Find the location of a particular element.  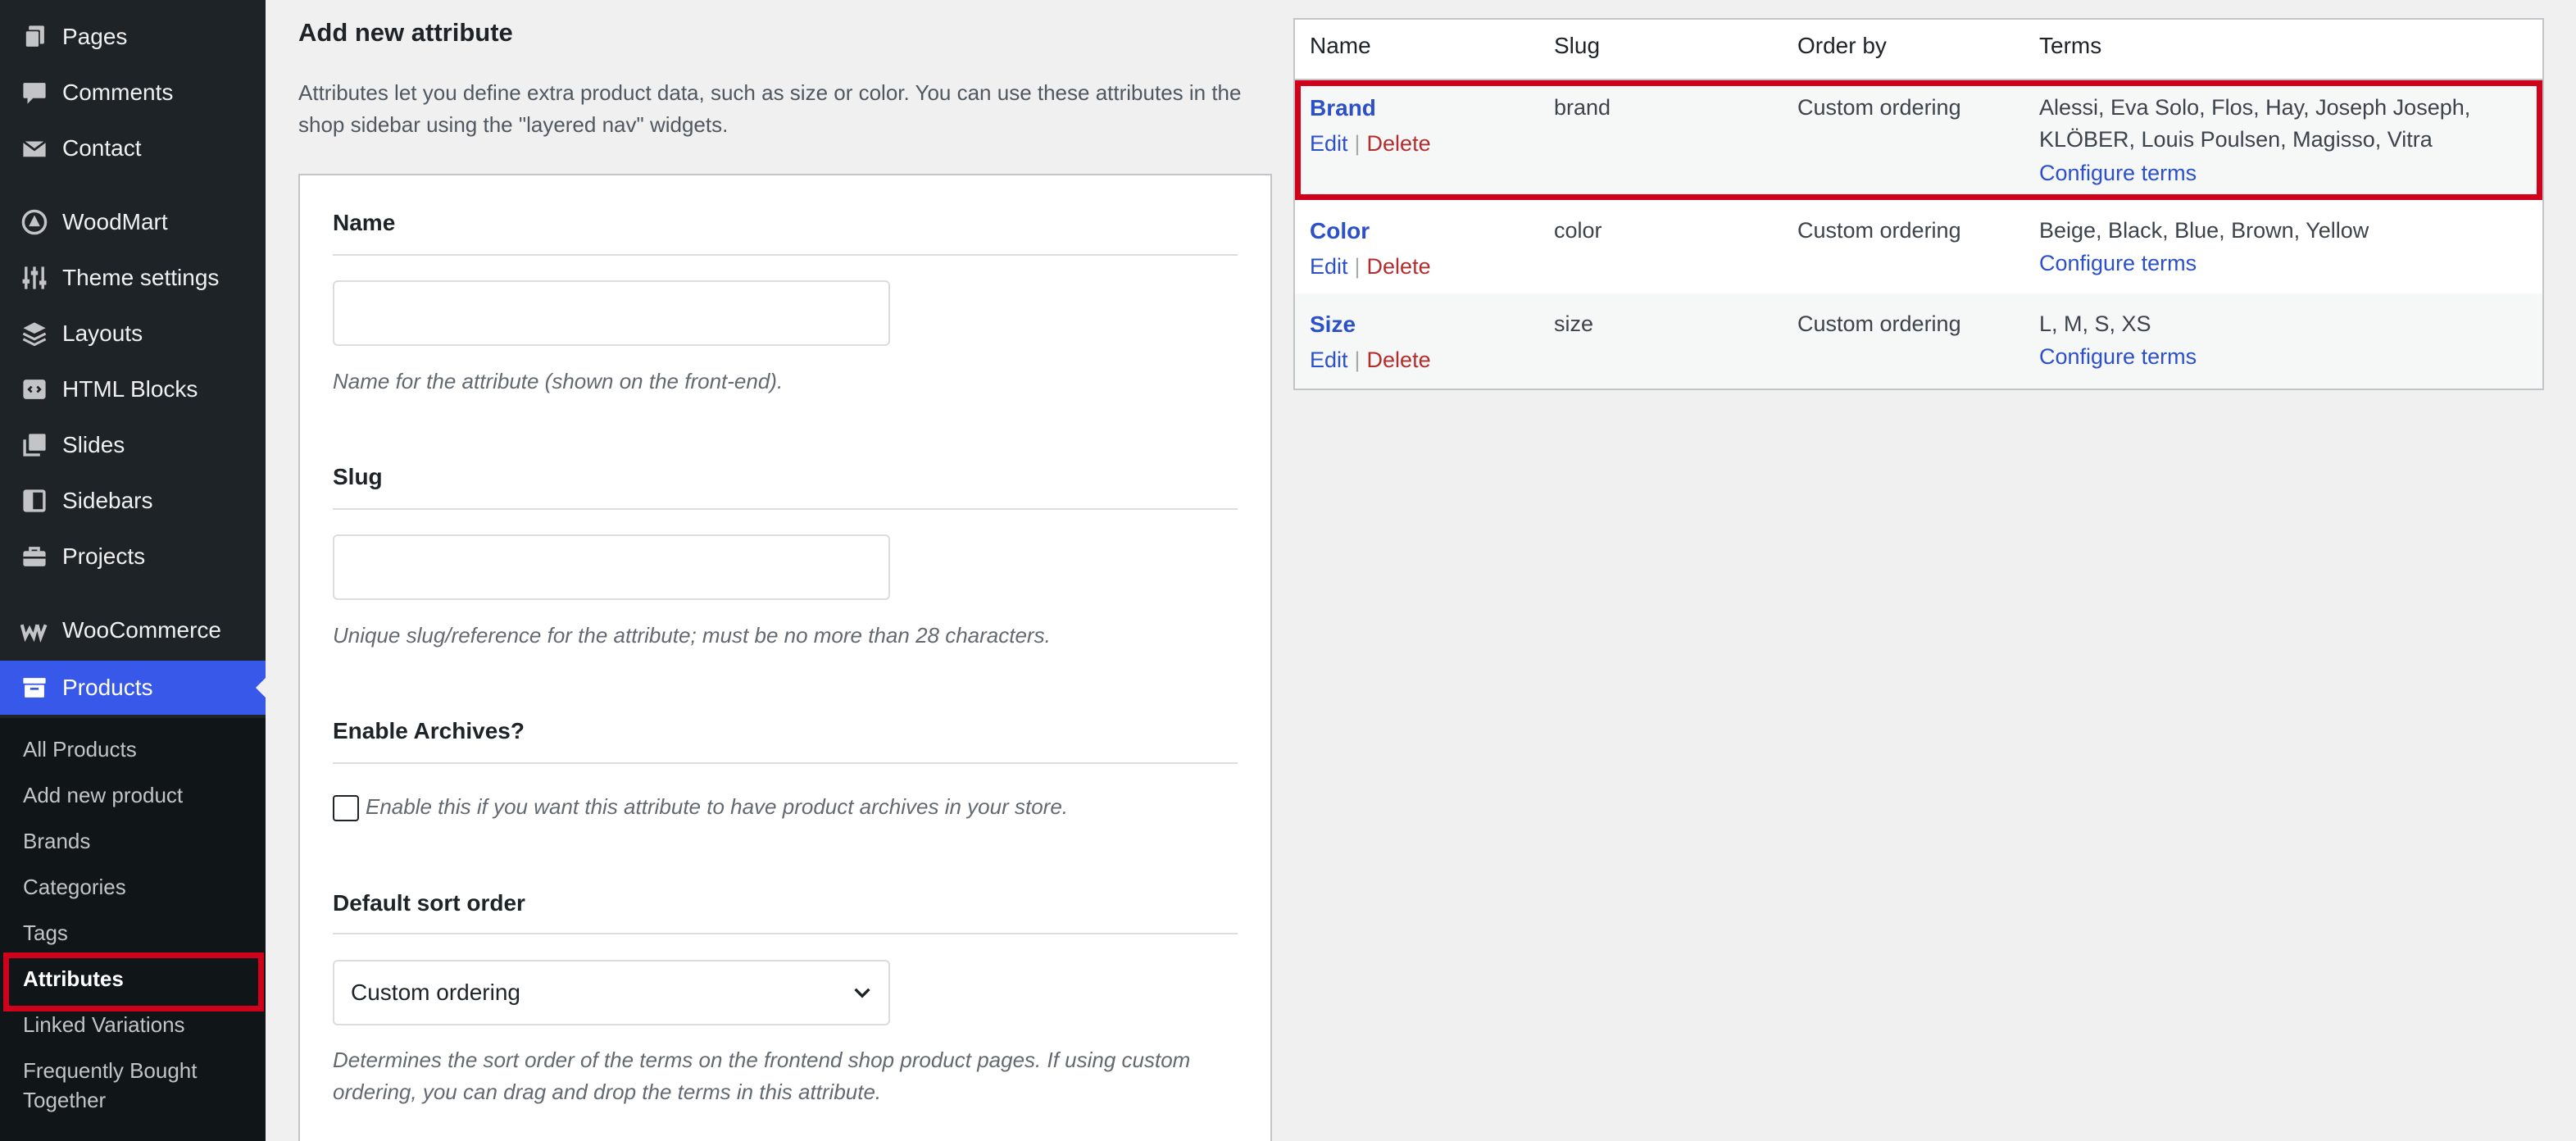

attribute-name-link: Color is located at coordinates (1340, 231).